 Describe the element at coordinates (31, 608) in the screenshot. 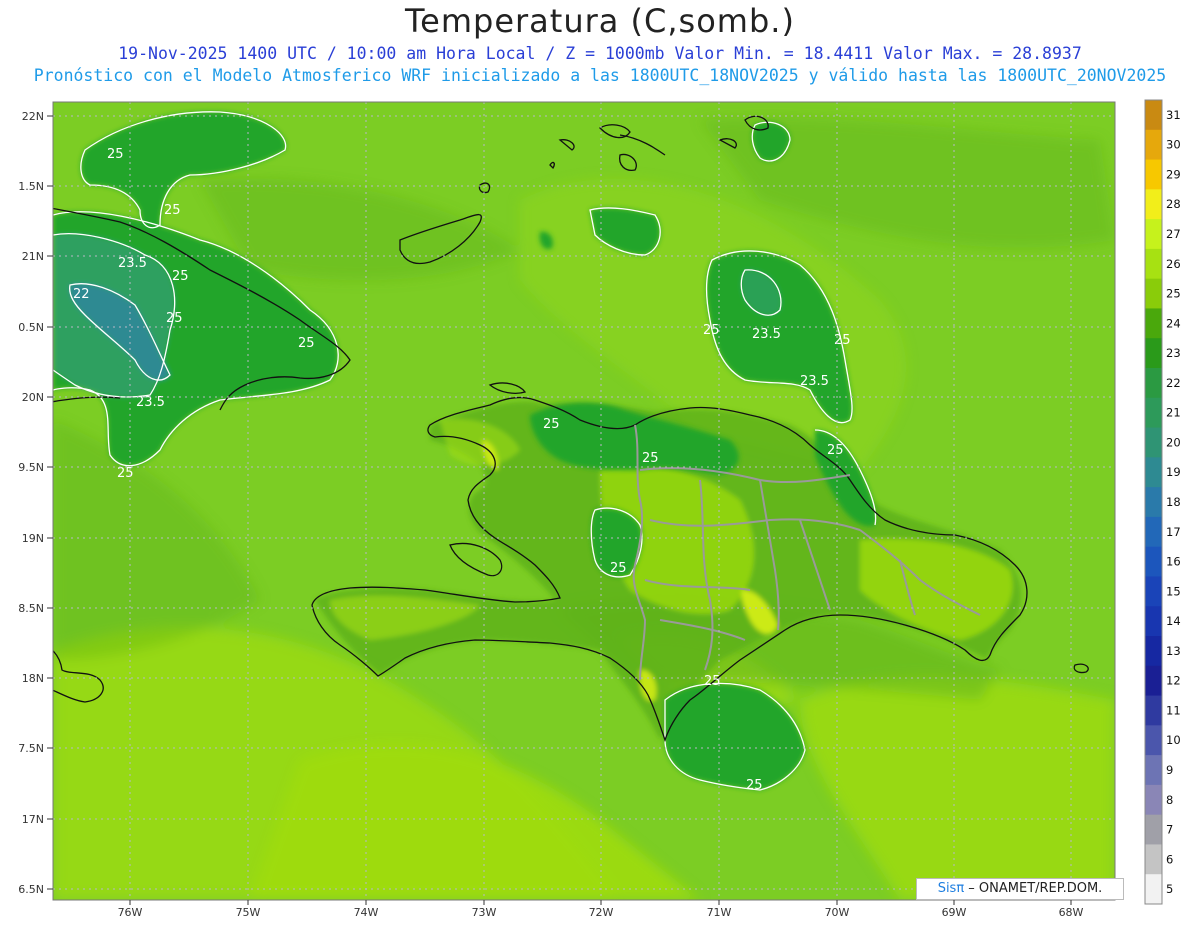

I see `latitude-tick-label: 8.5N` at that location.